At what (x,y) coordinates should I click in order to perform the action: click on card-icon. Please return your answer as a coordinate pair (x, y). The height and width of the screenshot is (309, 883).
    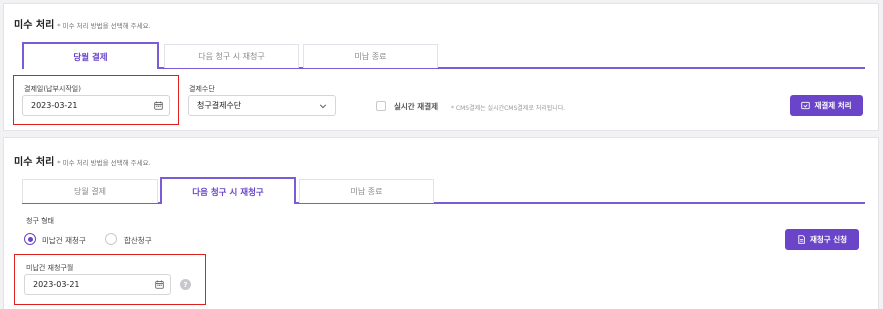
    Looking at the image, I should click on (806, 105).